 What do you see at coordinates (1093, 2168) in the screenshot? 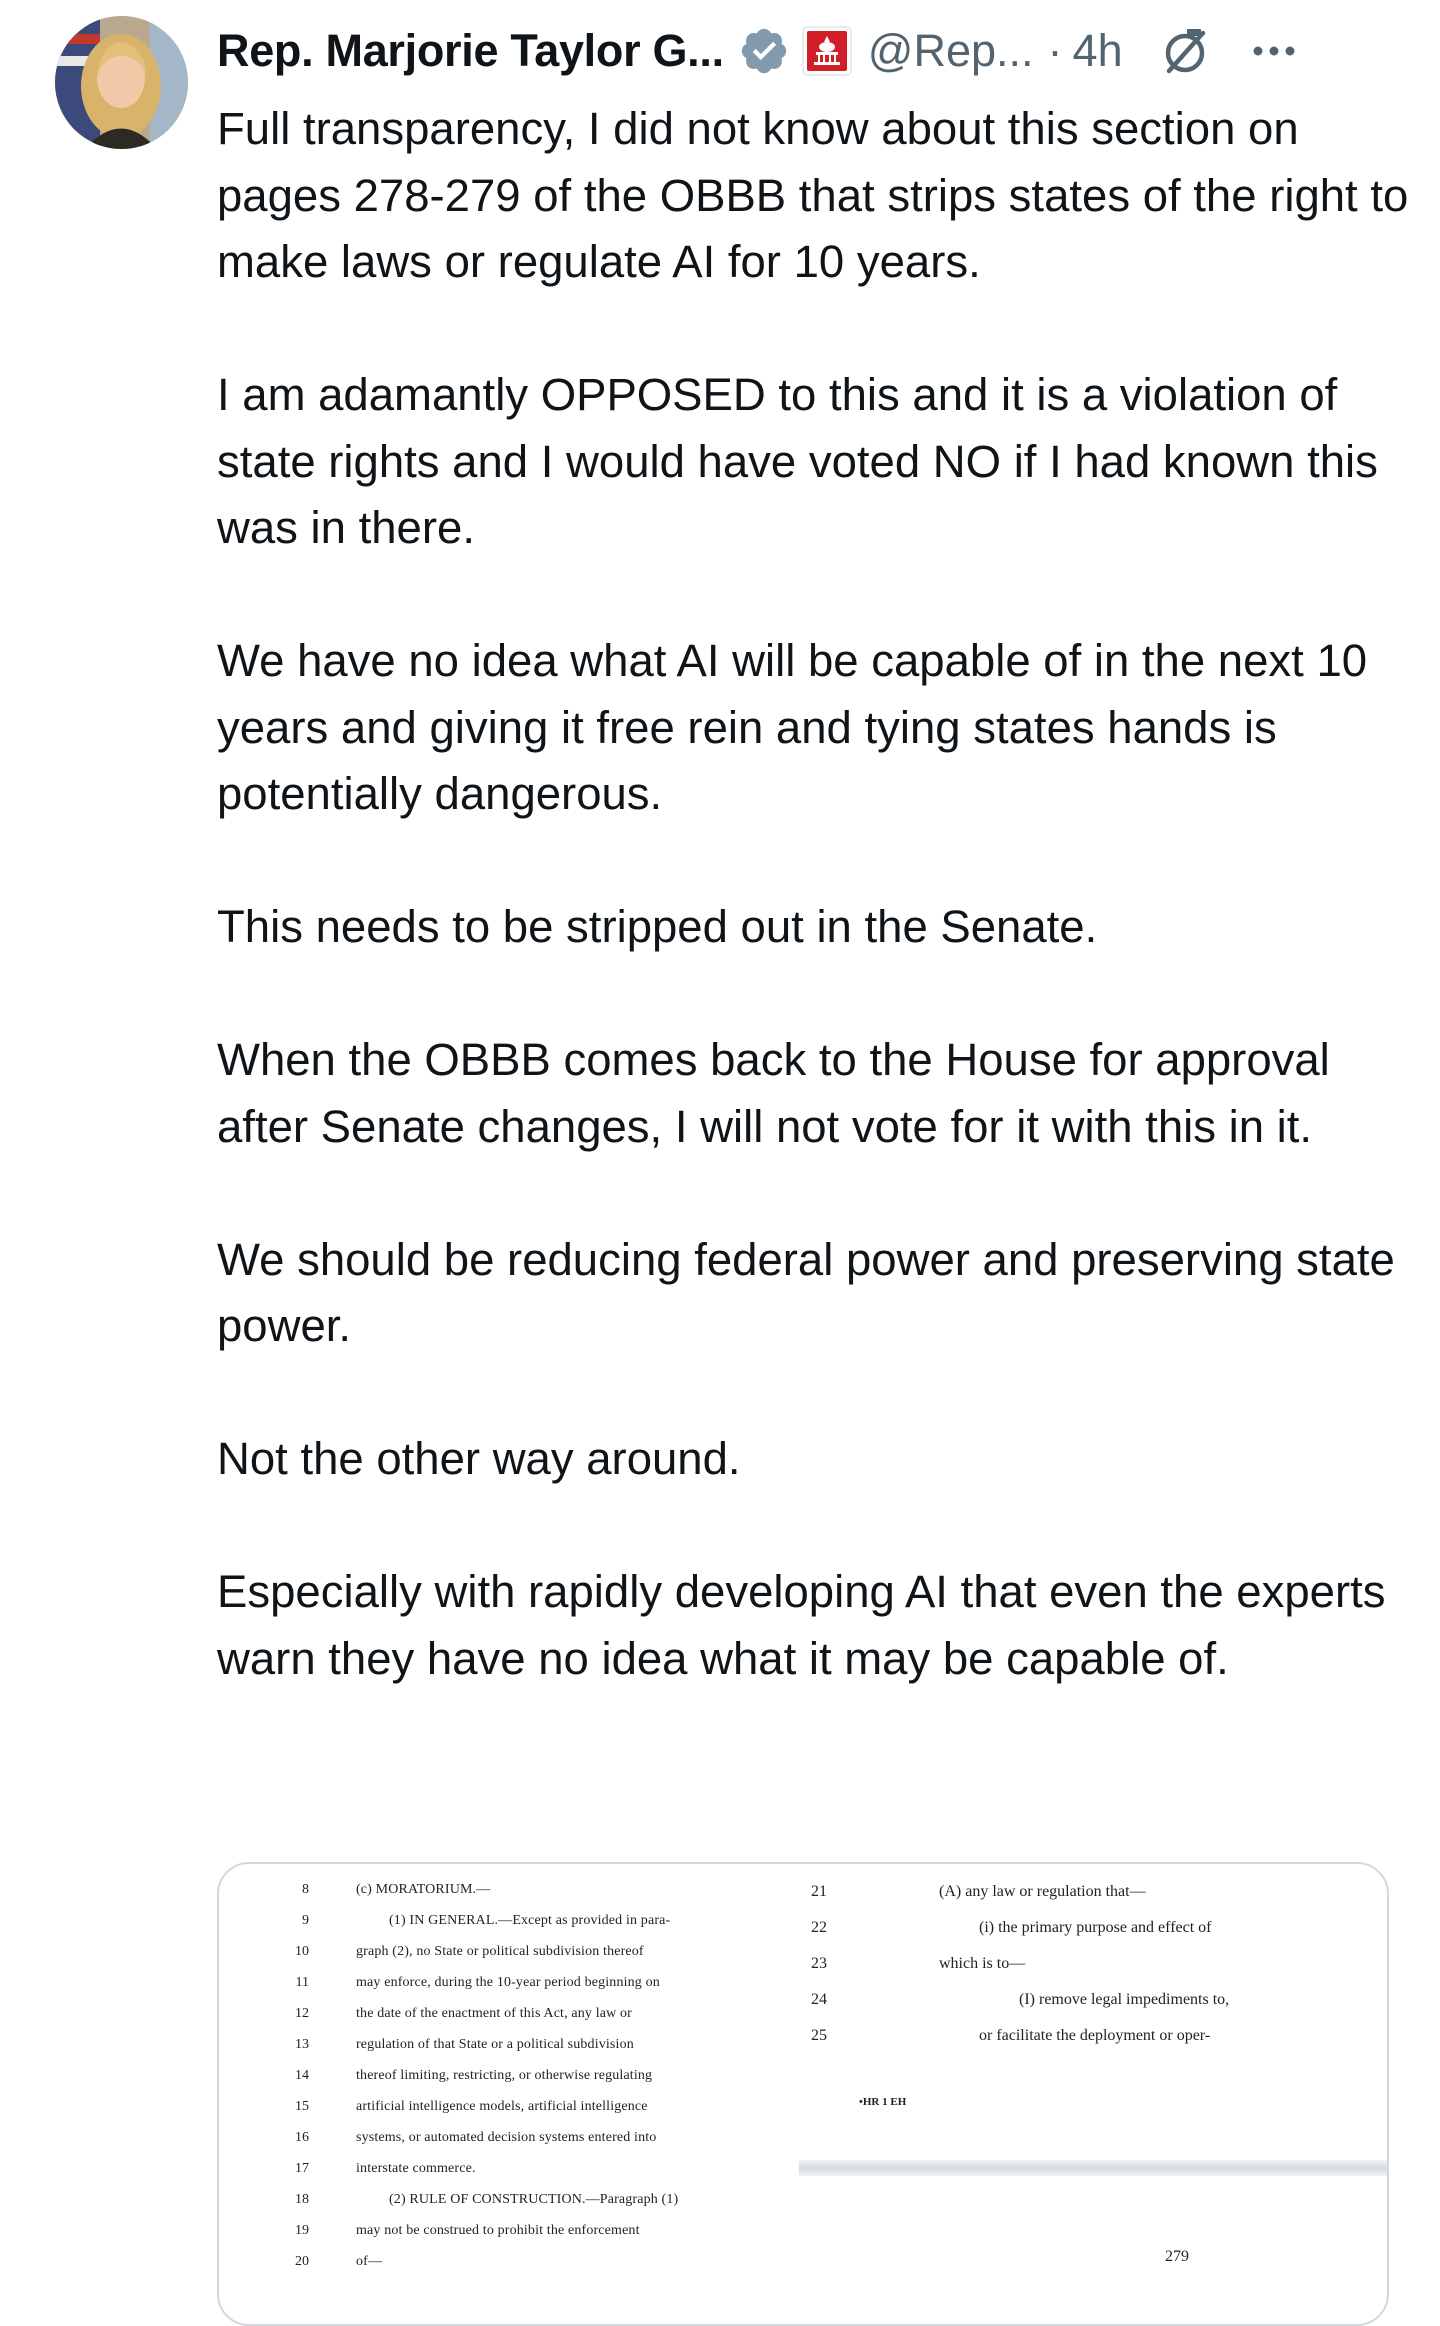
I see `page-separator` at bounding box center [1093, 2168].